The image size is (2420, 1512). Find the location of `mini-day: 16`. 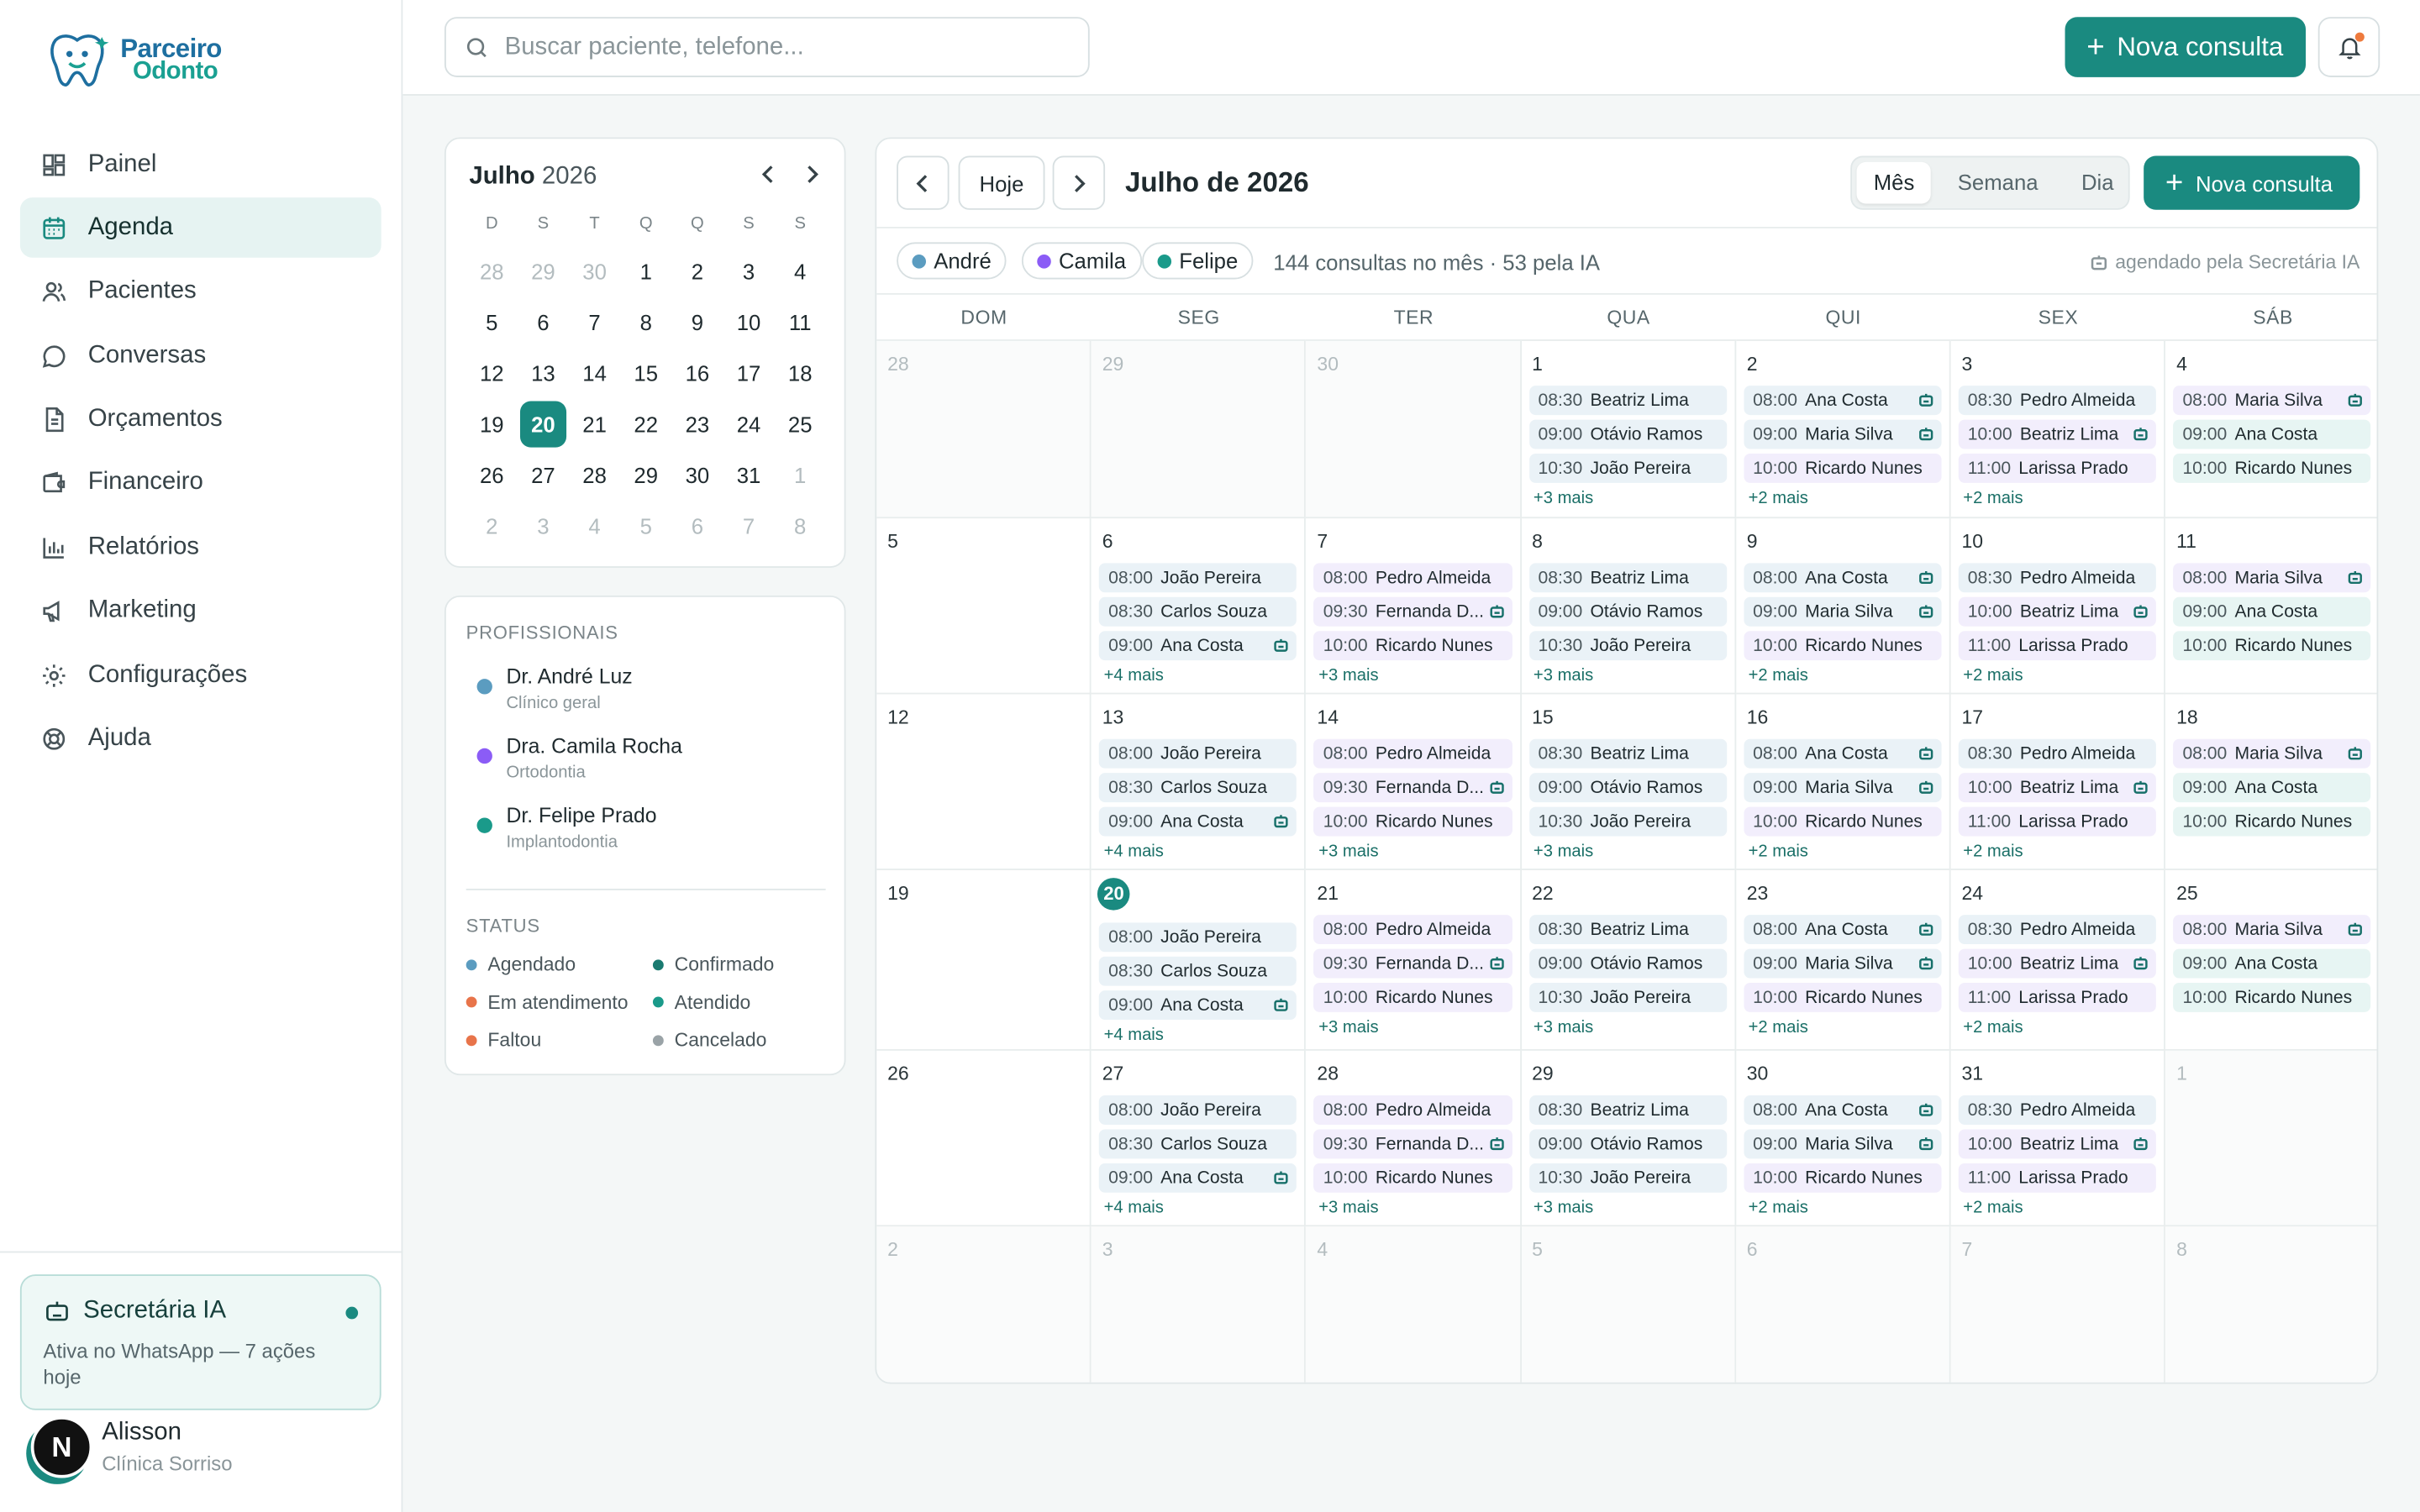

mini-day: 16 is located at coordinates (697, 376).